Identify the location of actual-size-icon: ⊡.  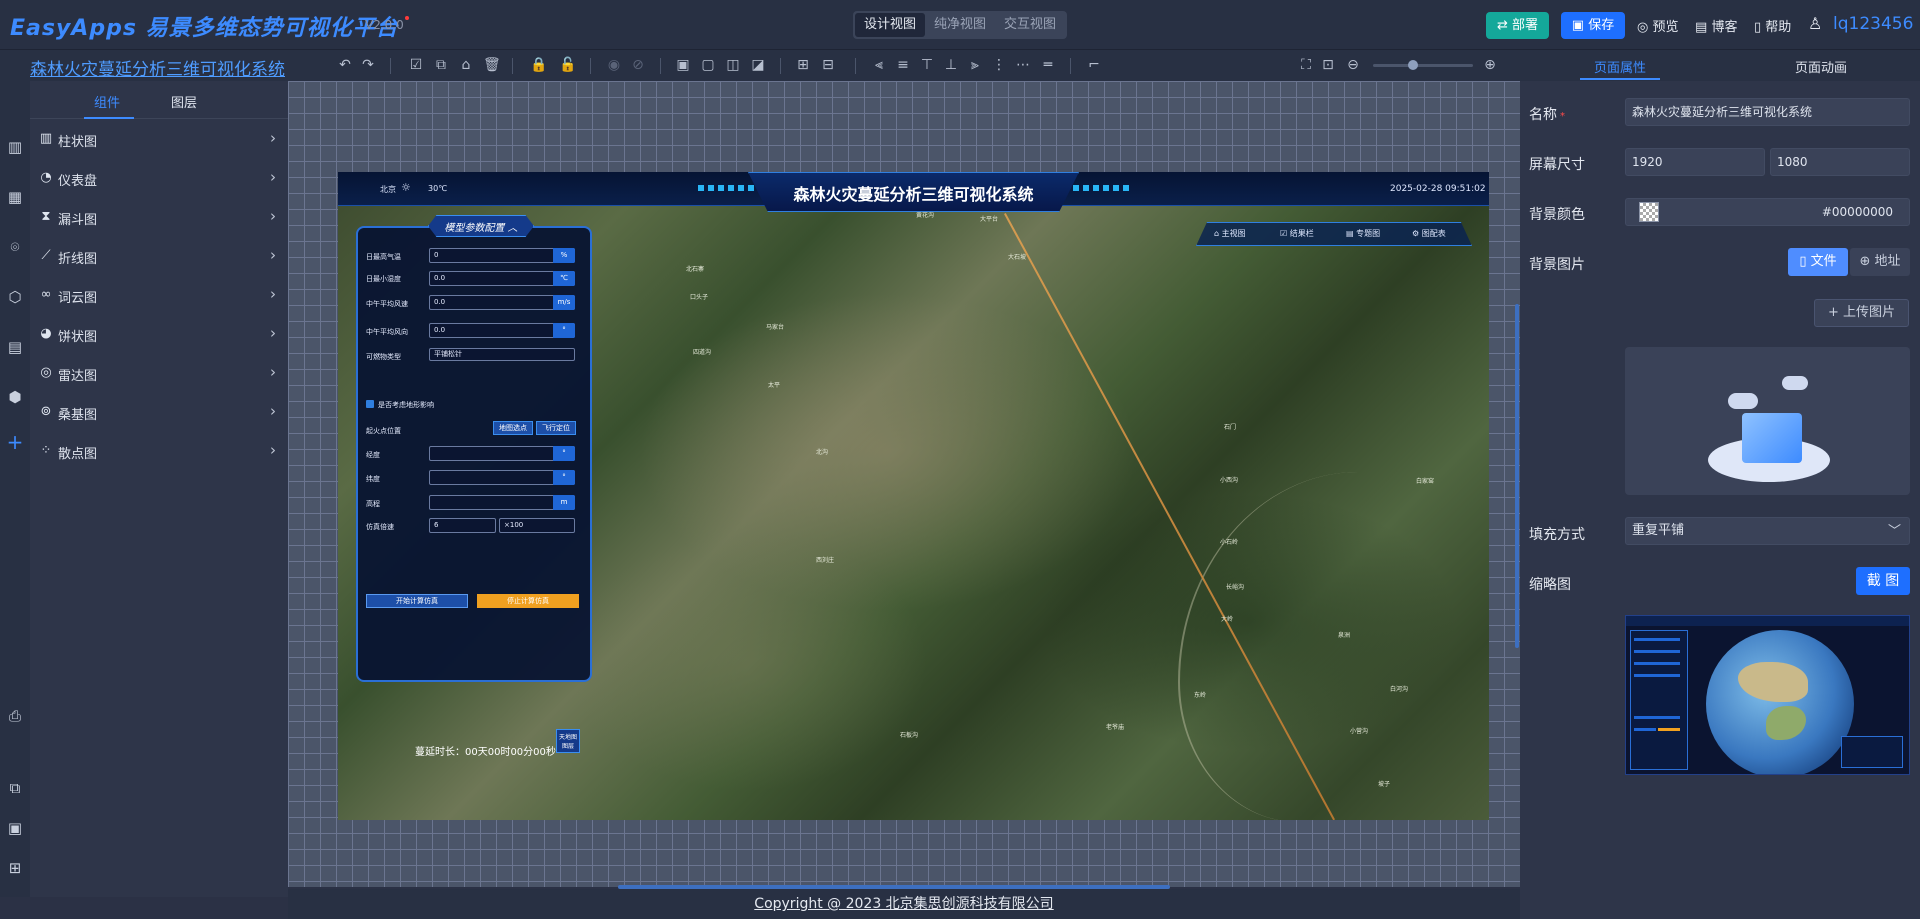
(1328, 65).